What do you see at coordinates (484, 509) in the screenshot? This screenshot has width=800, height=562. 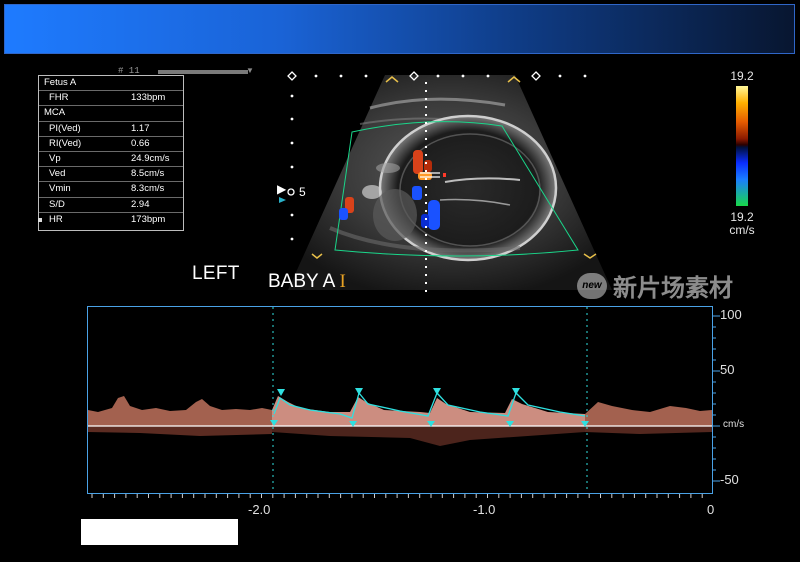 I see `x-tick-label: -1.0` at bounding box center [484, 509].